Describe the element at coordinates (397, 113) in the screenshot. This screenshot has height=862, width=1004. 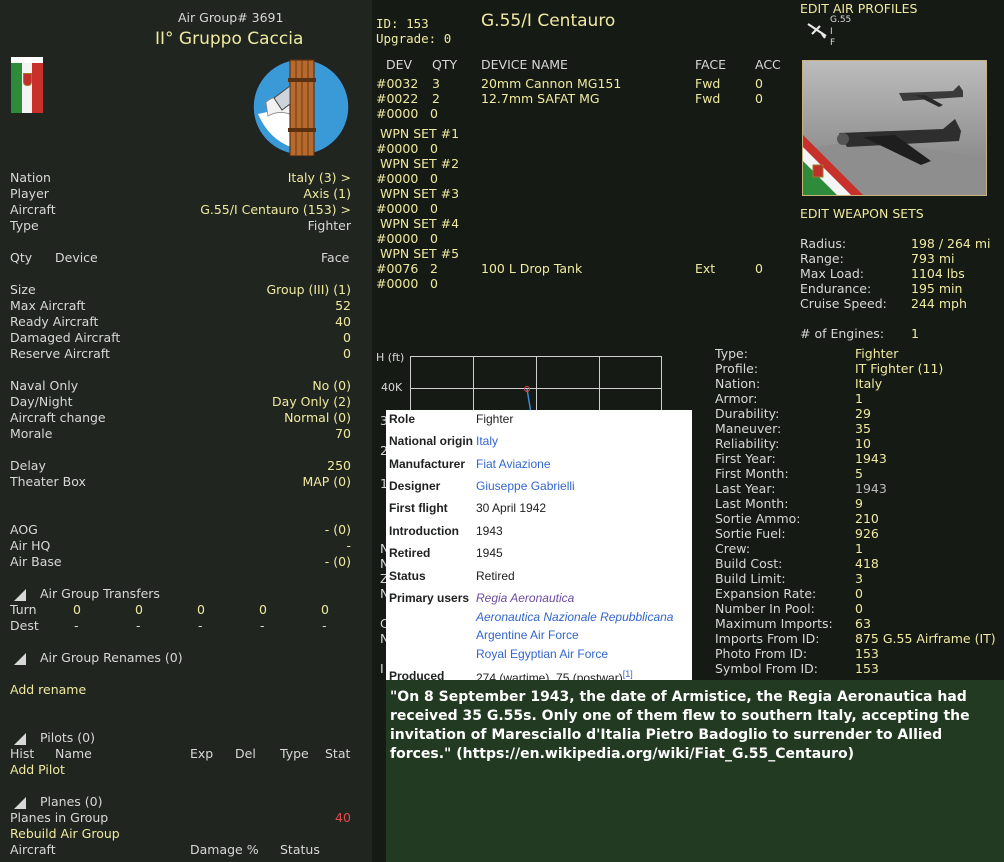
I see `device-dev: #0000` at that location.